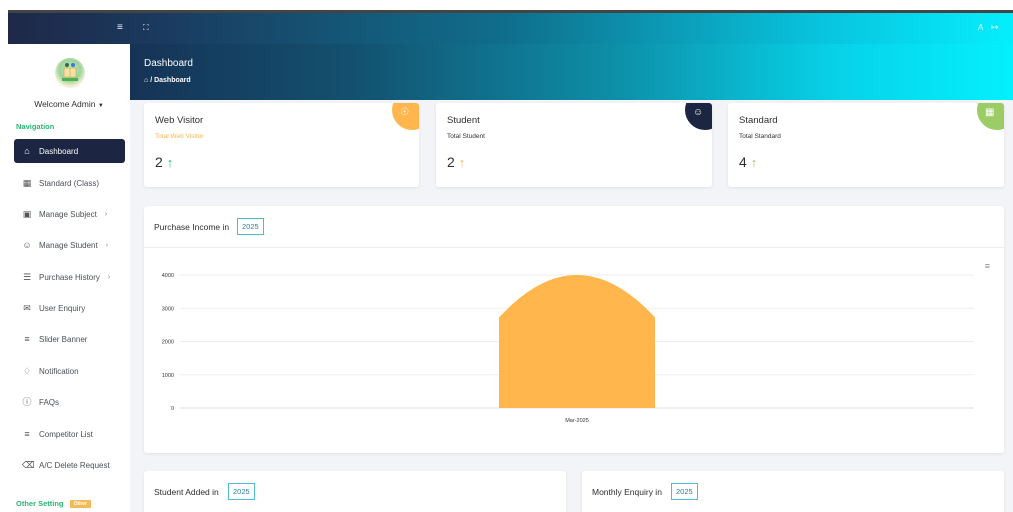  What do you see at coordinates (179, 136) in the screenshot?
I see `stat-subtitle: Total Web Visitor` at bounding box center [179, 136].